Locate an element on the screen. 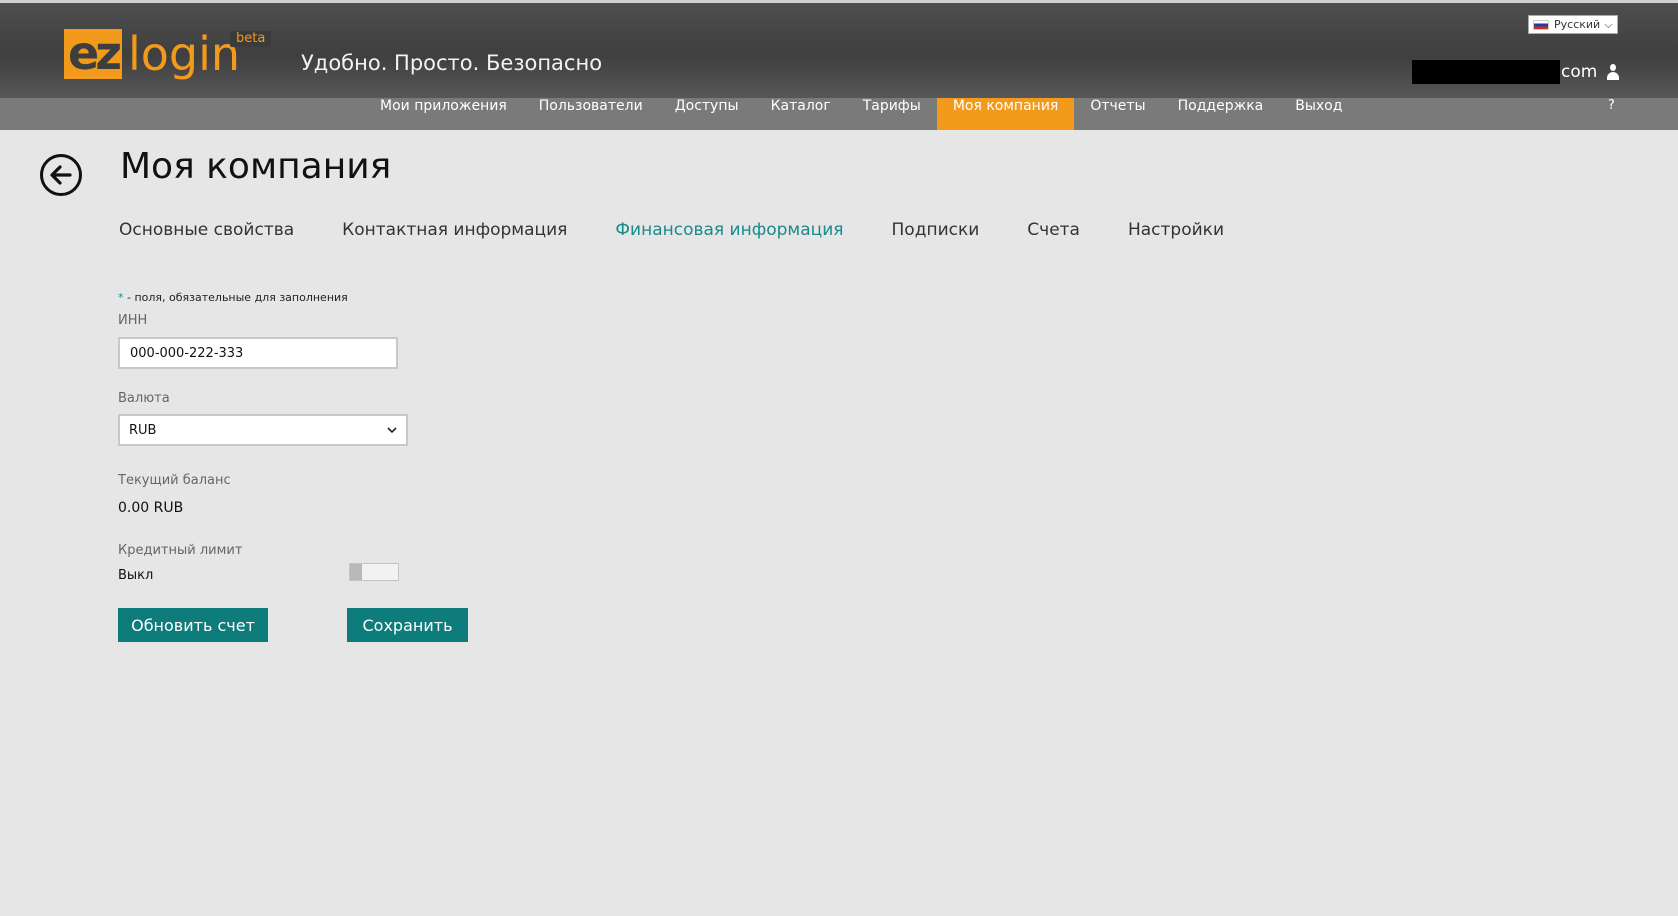 This screenshot has height=916, width=1678. redacted-email is located at coordinates (1486, 72).